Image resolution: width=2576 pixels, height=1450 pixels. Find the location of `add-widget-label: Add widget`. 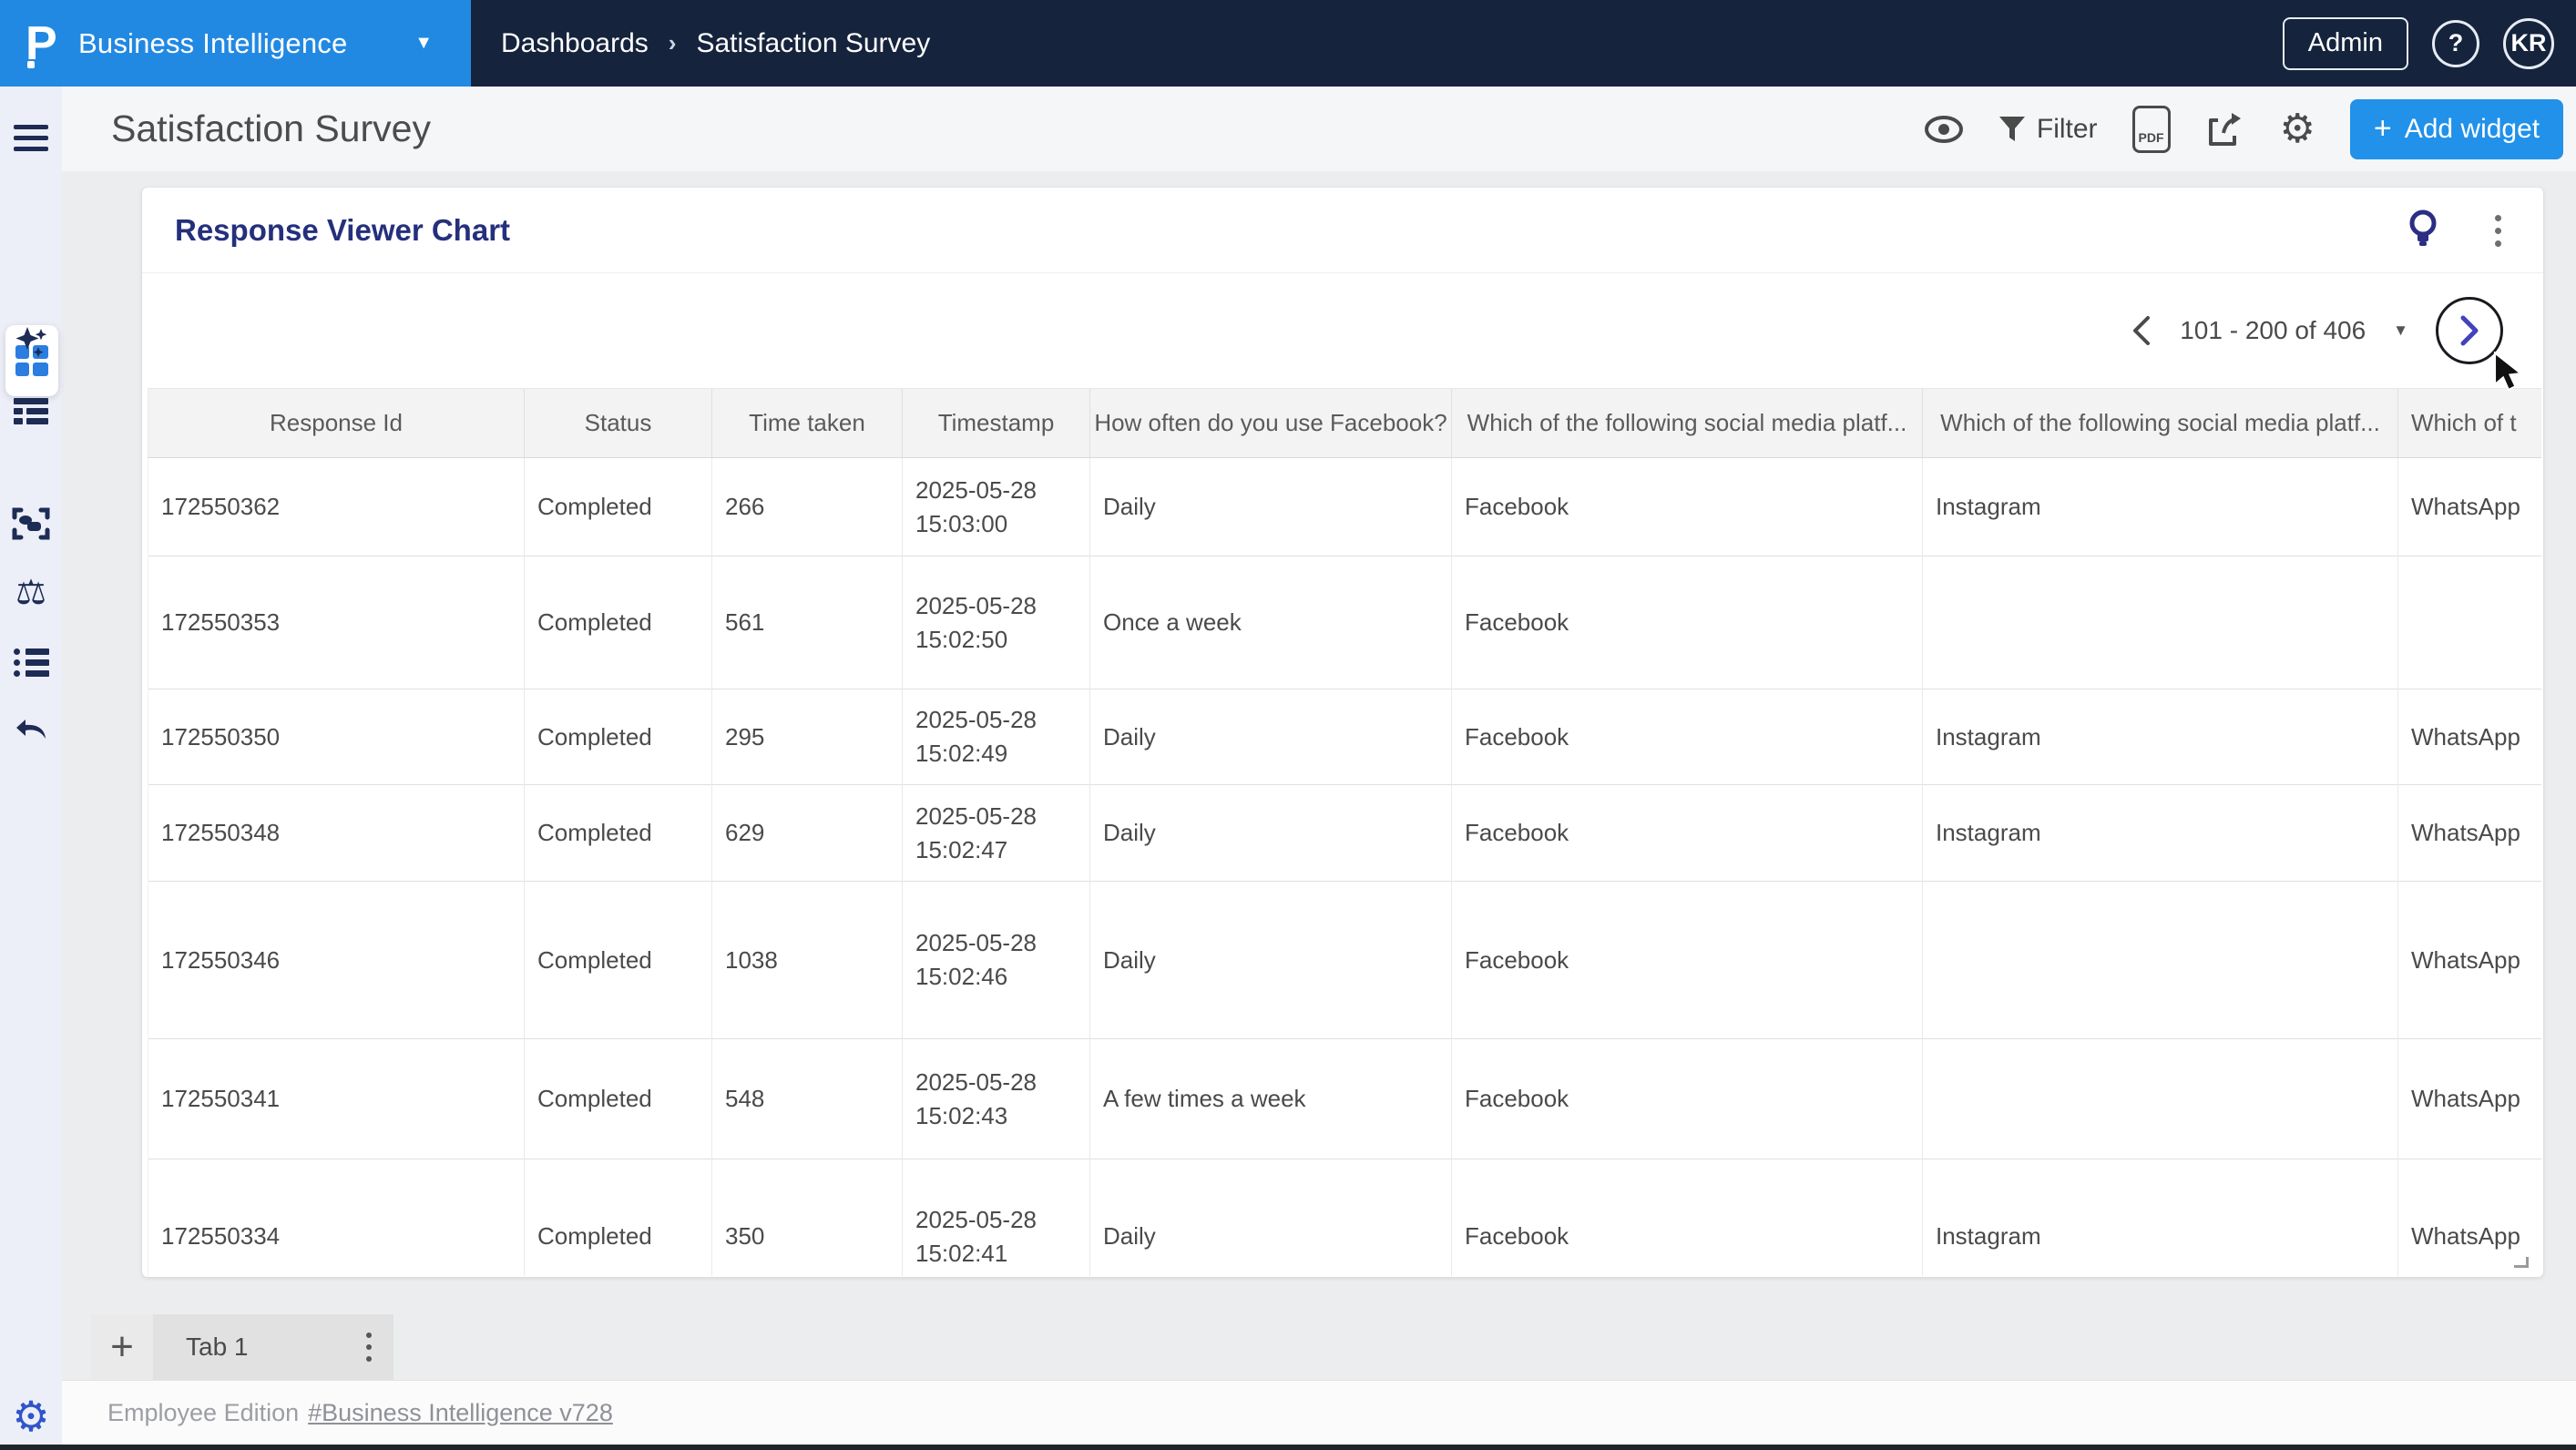

add-widget-label: Add widget is located at coordinates (2472, 128).